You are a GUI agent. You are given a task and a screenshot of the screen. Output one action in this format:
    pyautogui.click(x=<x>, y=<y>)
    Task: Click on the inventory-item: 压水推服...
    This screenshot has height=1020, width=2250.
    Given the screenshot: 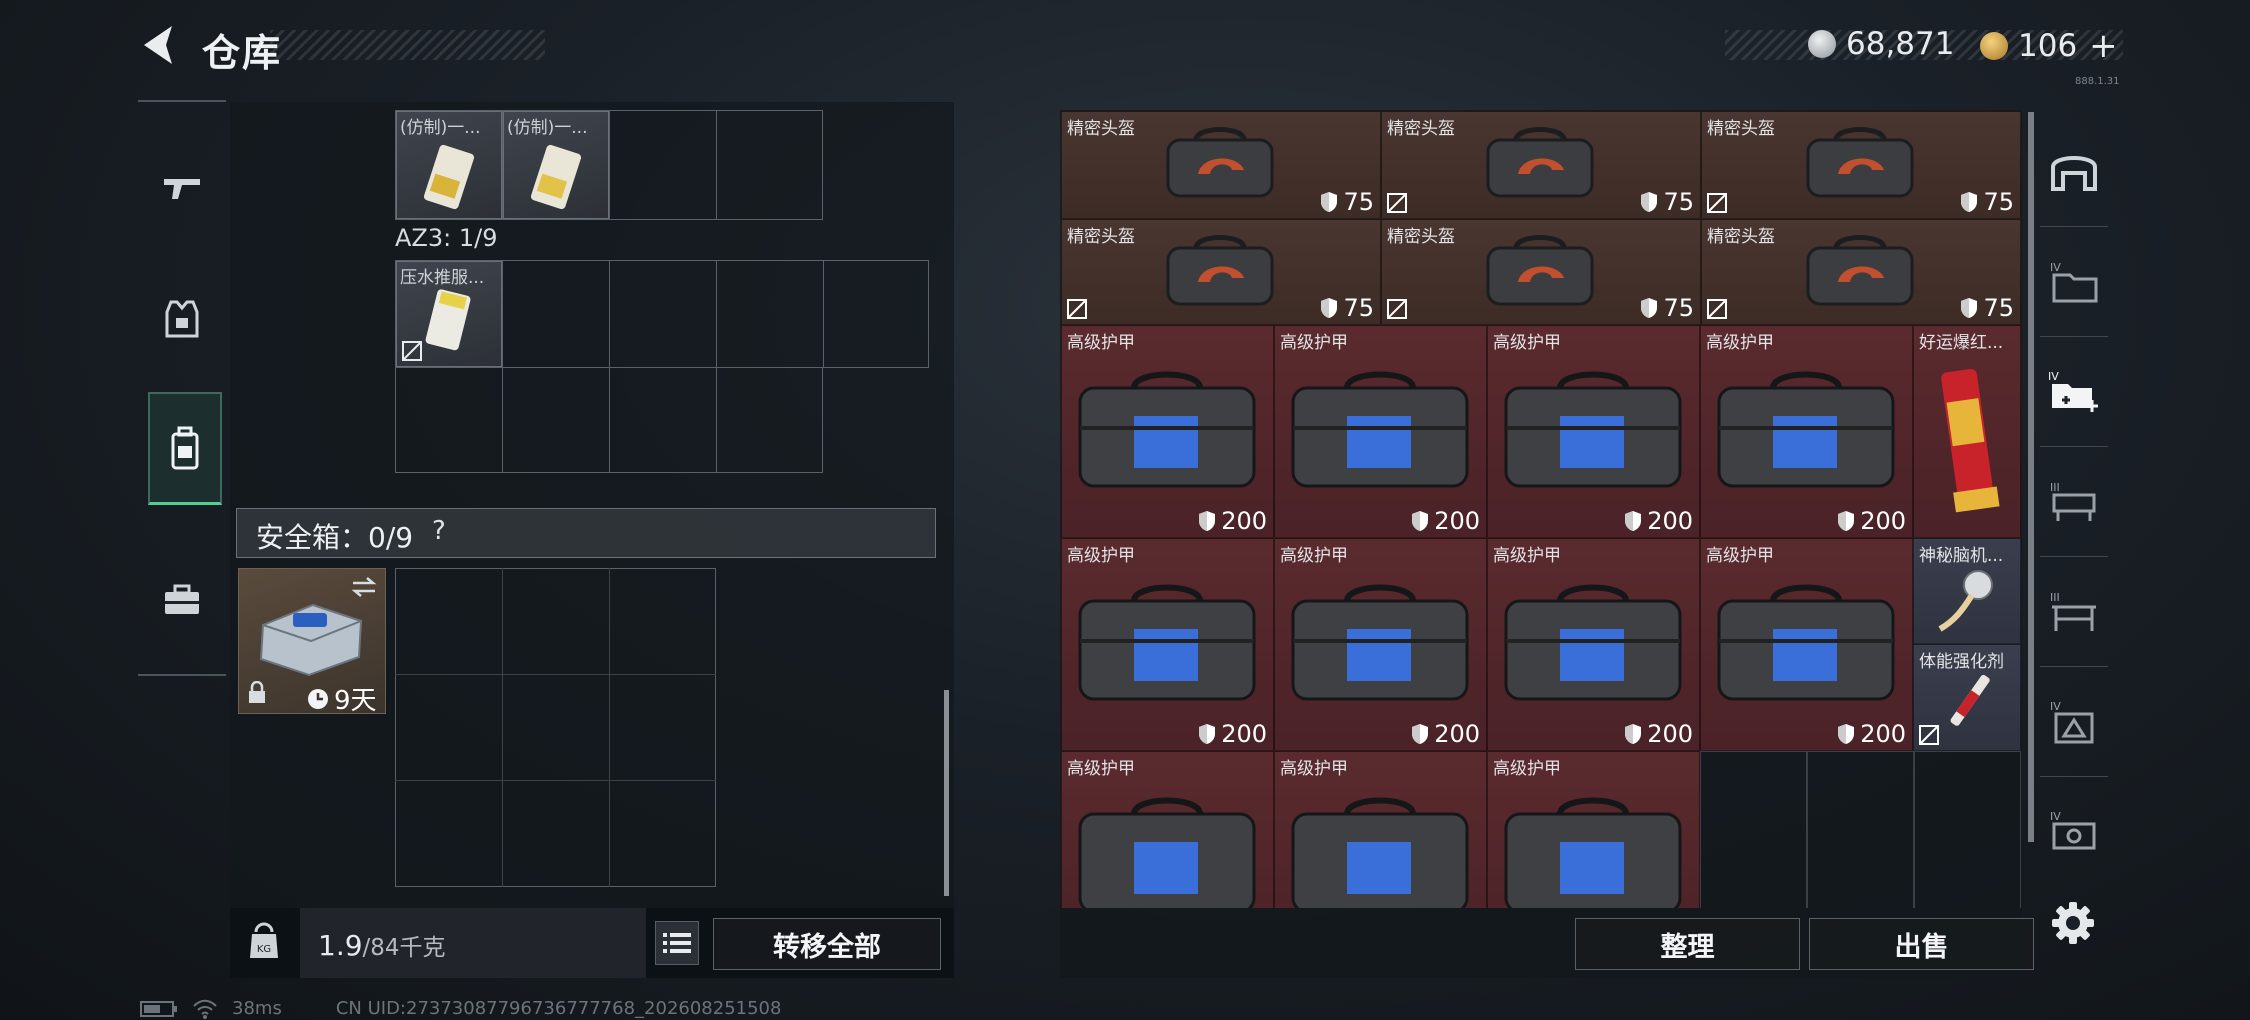 What is the action you would take?
    pyautogui.click(x=449, y=314)
    